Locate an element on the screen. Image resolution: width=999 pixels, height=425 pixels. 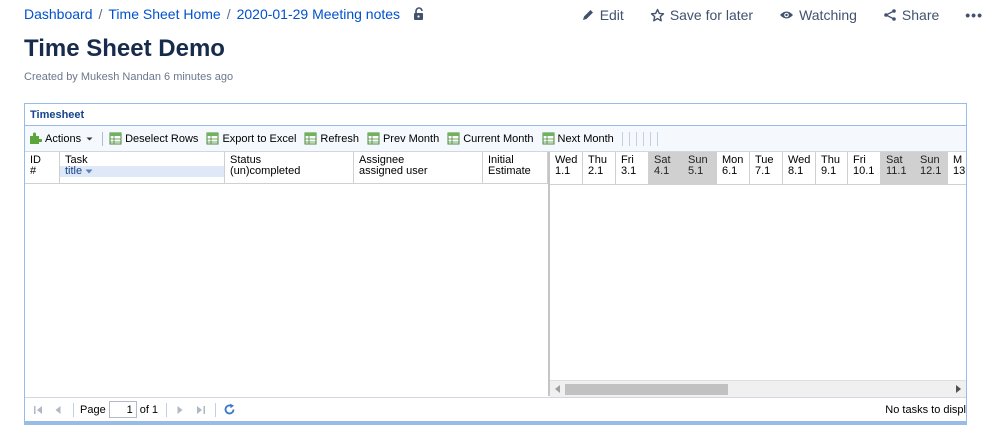
day-column-label: Thu 9.1 is located at coordinates (830, 165).